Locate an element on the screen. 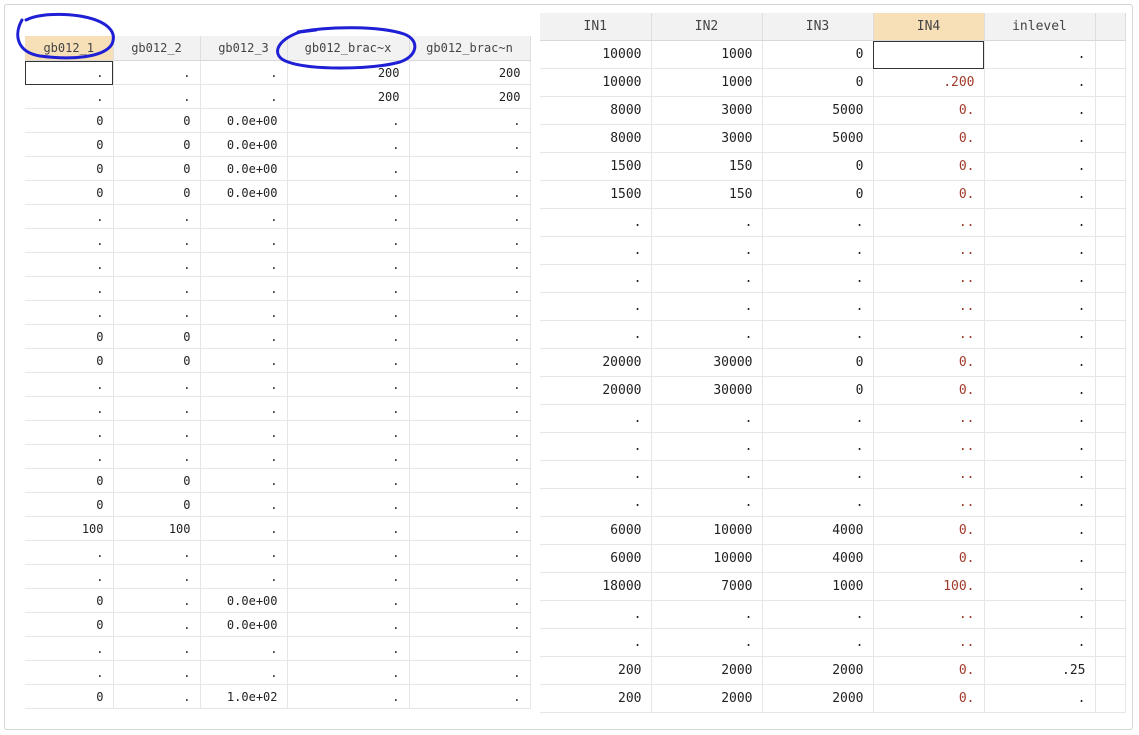 The height and width of the screenshot is (735, 1139). cell-in2: 150 is located at coordinates (707, 194).